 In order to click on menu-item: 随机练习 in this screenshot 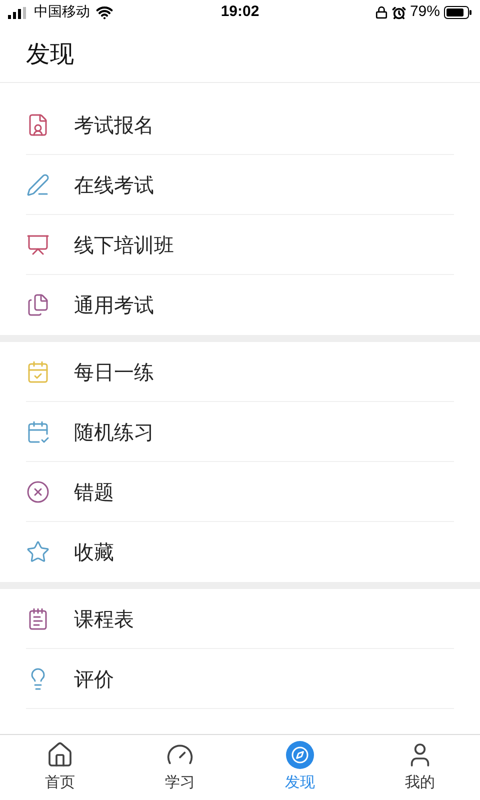, I will do `click(240, 432)`.